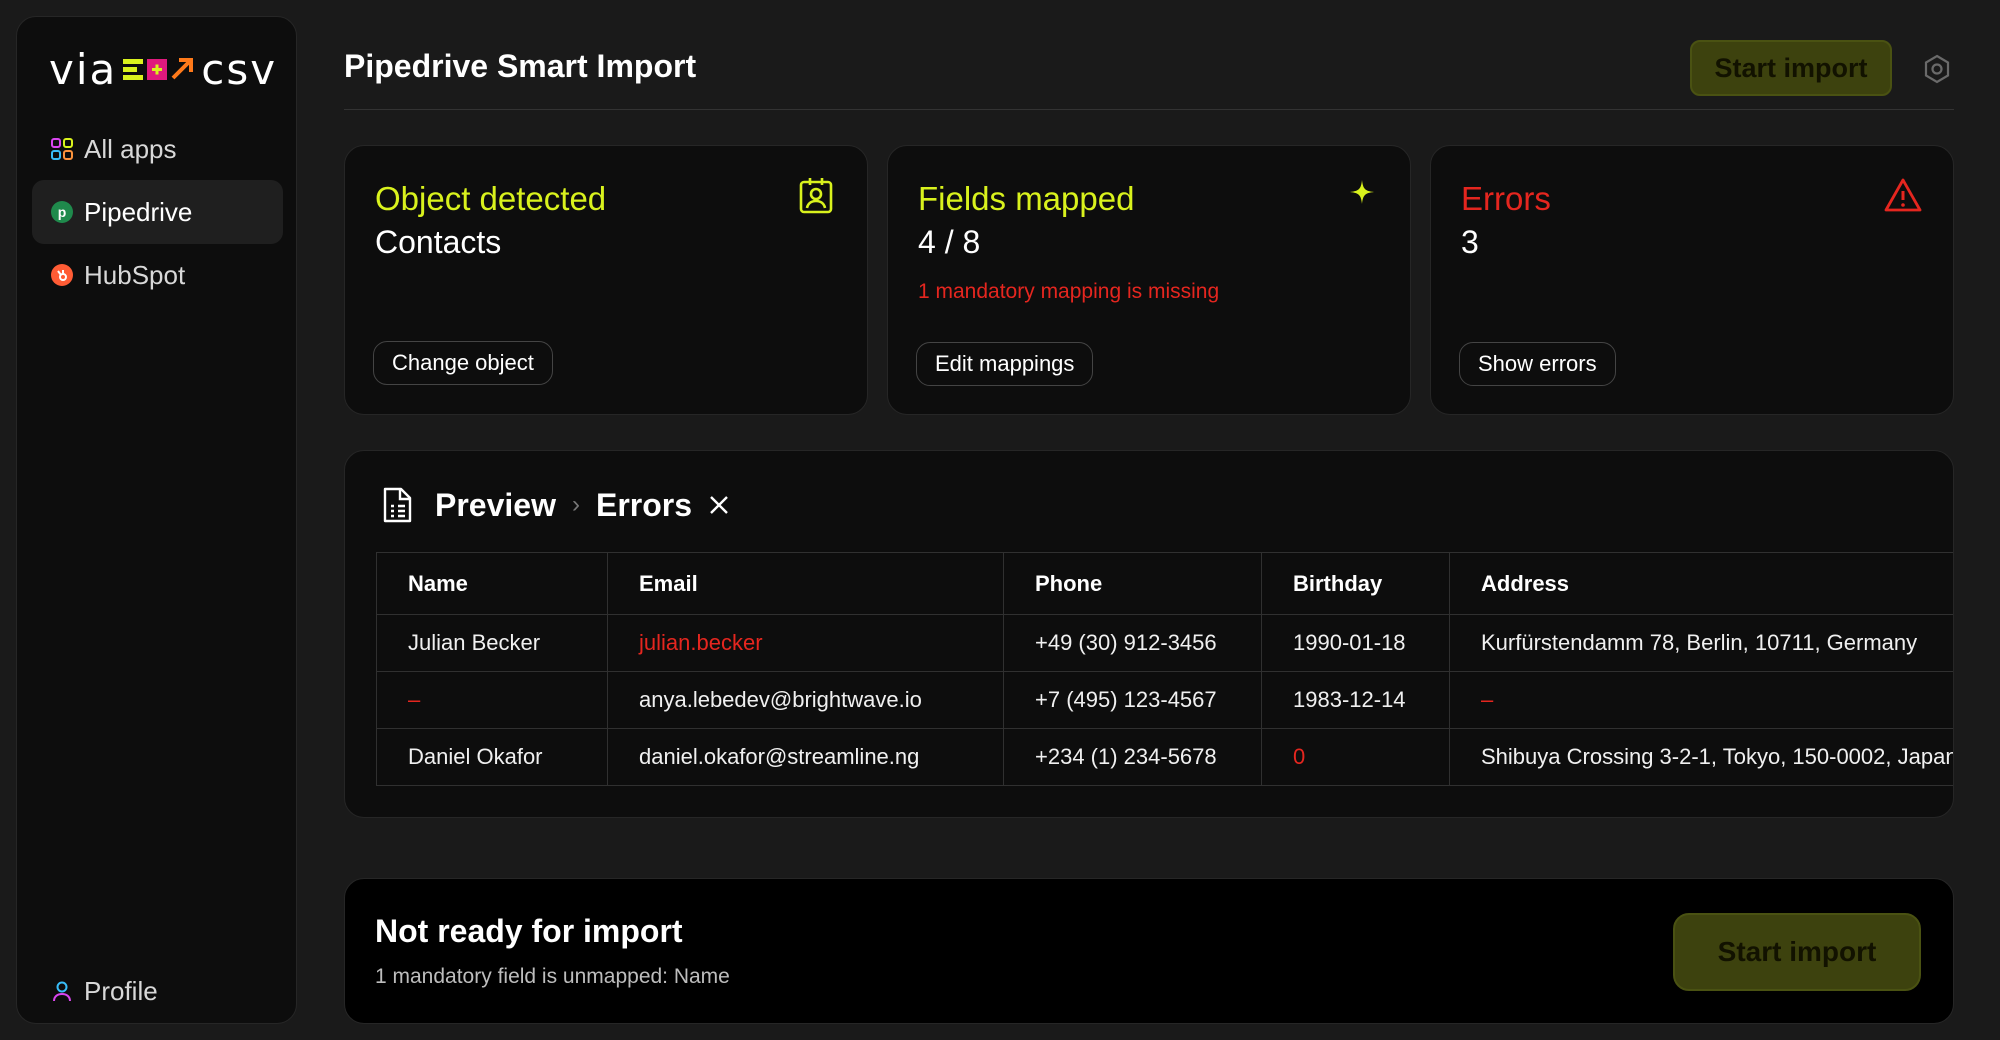 The width and height of the screenshot is (2000, 1040). What do you see at coordinates (805, 643) in the screenshot?
I see `cell-email-error: julian.becker` at bounding box center [805, 643].